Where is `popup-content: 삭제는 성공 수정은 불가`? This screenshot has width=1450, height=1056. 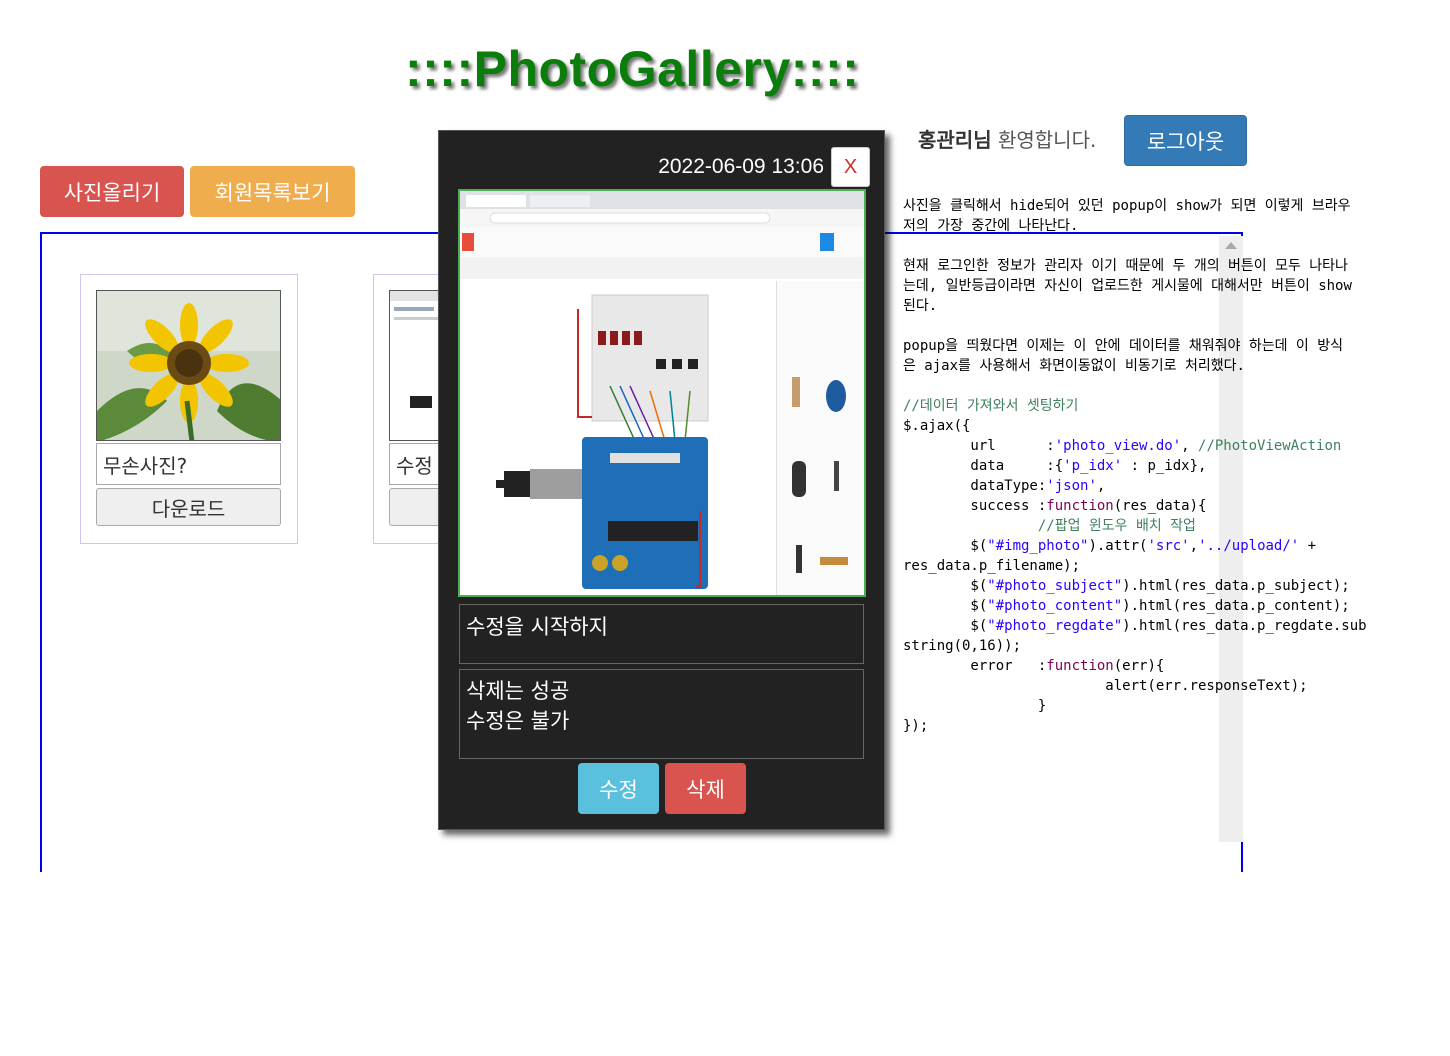
popup-content: 삭제는 성공 수정은 불가 is located at coordinates (661, 714).